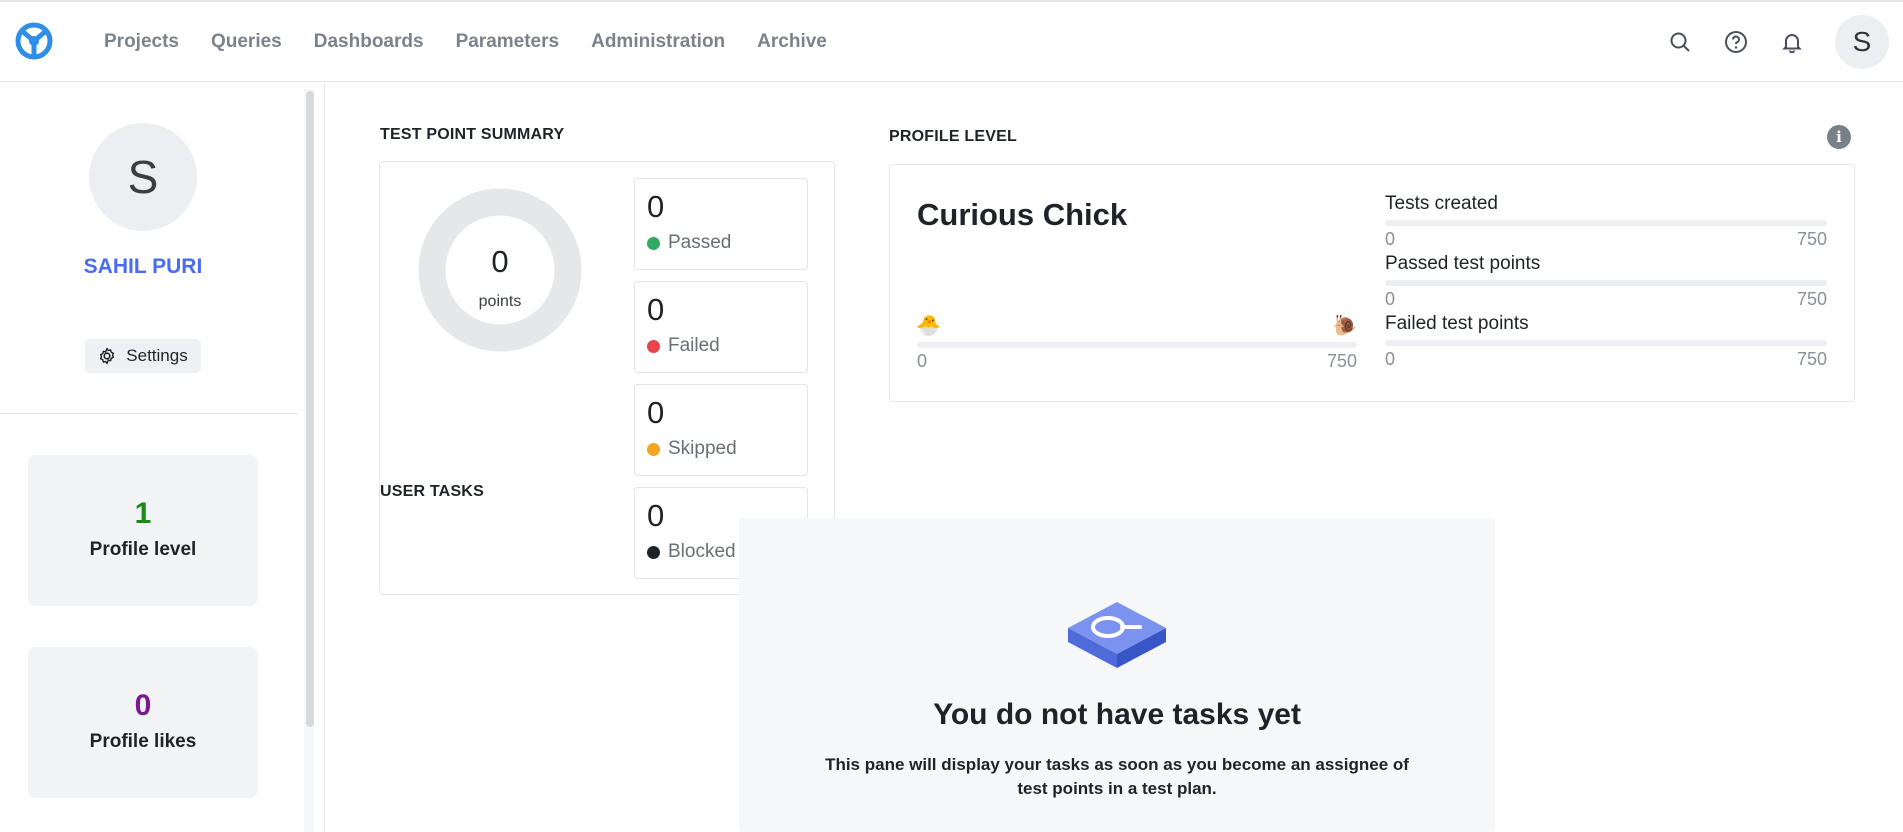 The height and width of the screenshot is (832, 1903). Describe the element at coordinates (1463, 263) in the screenshot. I see `passed-test-points-label: Passed test points` at that location.